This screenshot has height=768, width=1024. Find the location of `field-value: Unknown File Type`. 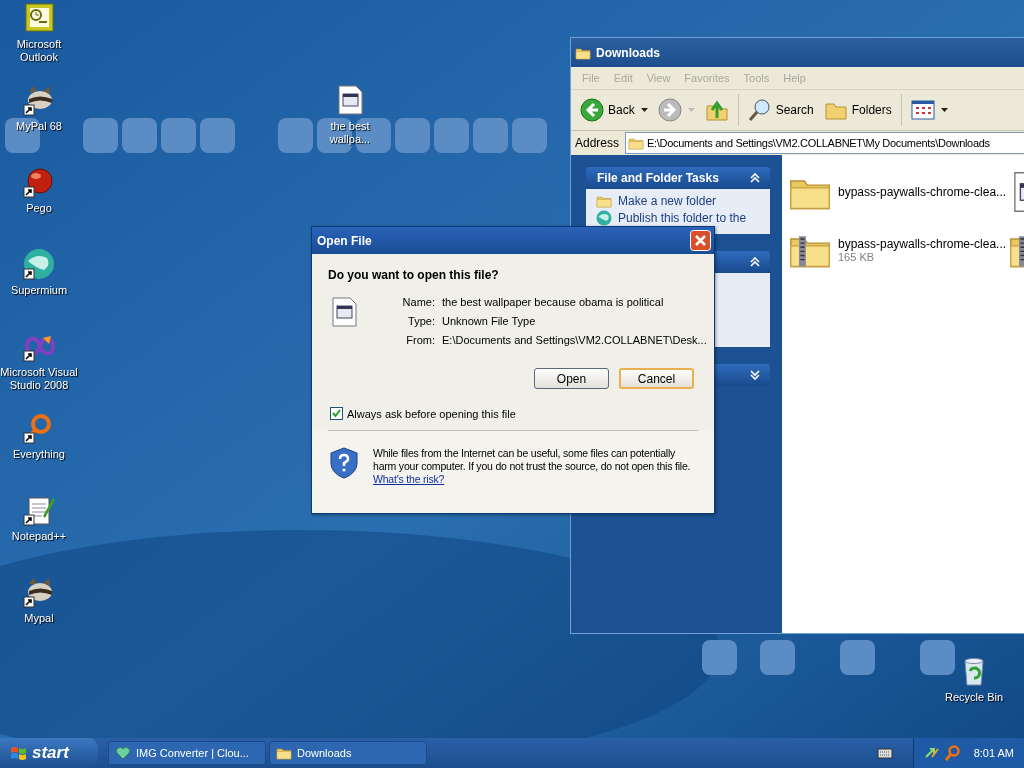

field-value: Unknown File Type is located at coordinates (489, 322).